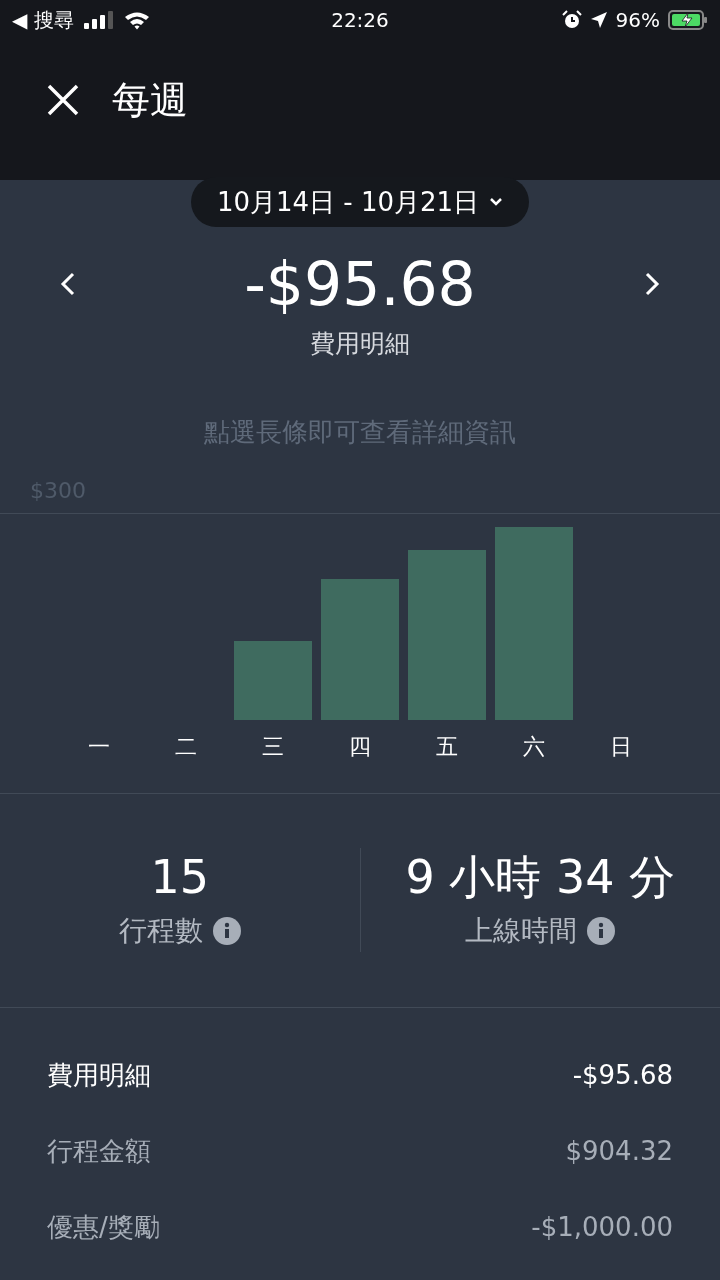 The height and width of the screenshot is (1280, 720). What do you see at coordinates (447, 746) in the screenshot?
I see `day-label: 五` at bounding box center [447, 746].